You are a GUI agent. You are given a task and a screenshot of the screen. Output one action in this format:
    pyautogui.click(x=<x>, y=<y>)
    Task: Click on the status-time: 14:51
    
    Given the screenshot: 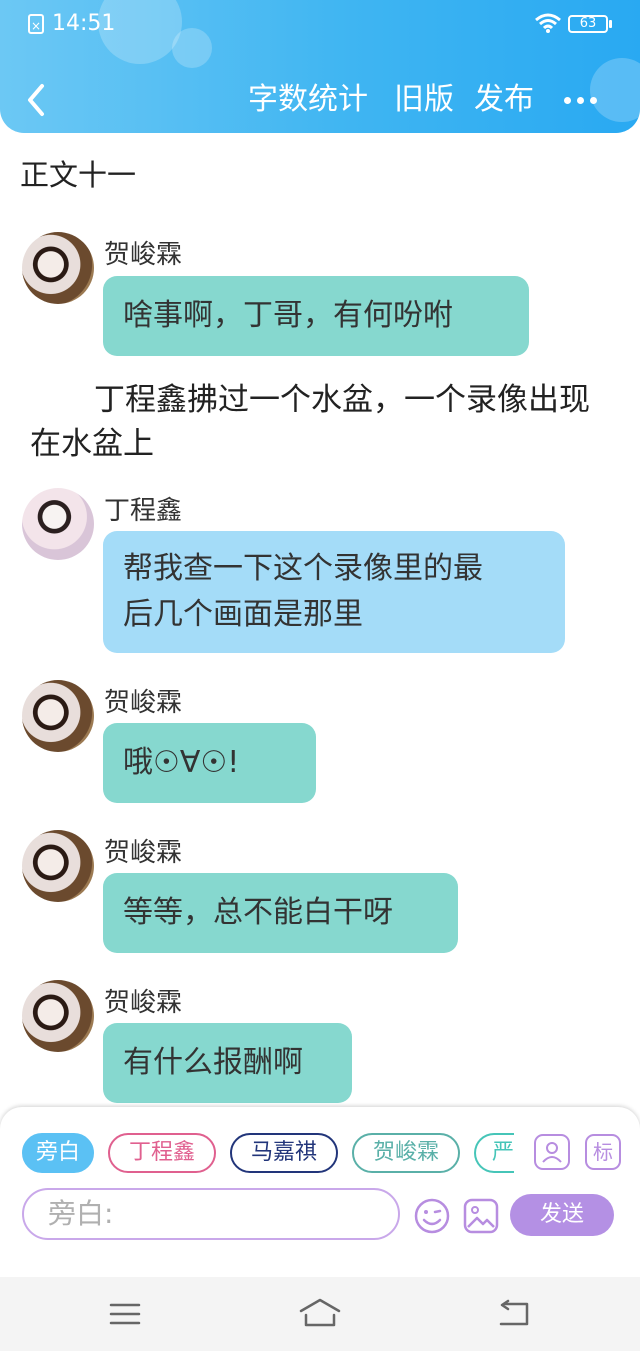 What is the action you would take?
    pyautogui.click(x=84, y=23)
    